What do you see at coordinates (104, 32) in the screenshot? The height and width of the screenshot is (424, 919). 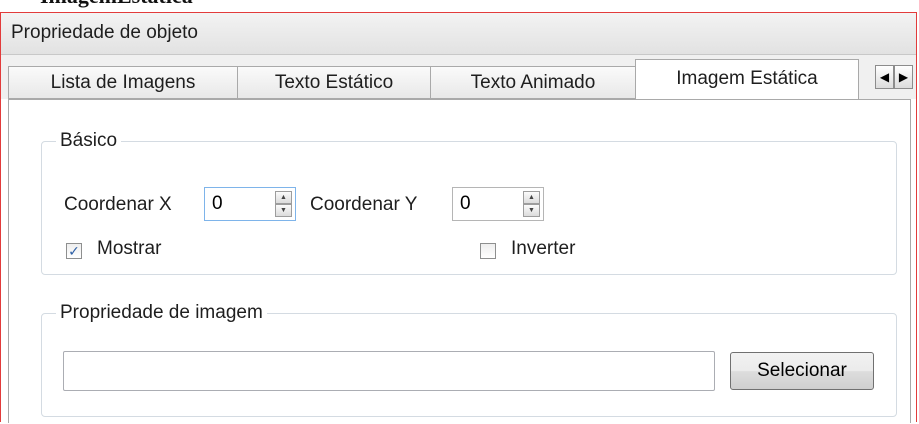 I see `panel-title: Propriedade de objeto` at bounding box center [104, 32].